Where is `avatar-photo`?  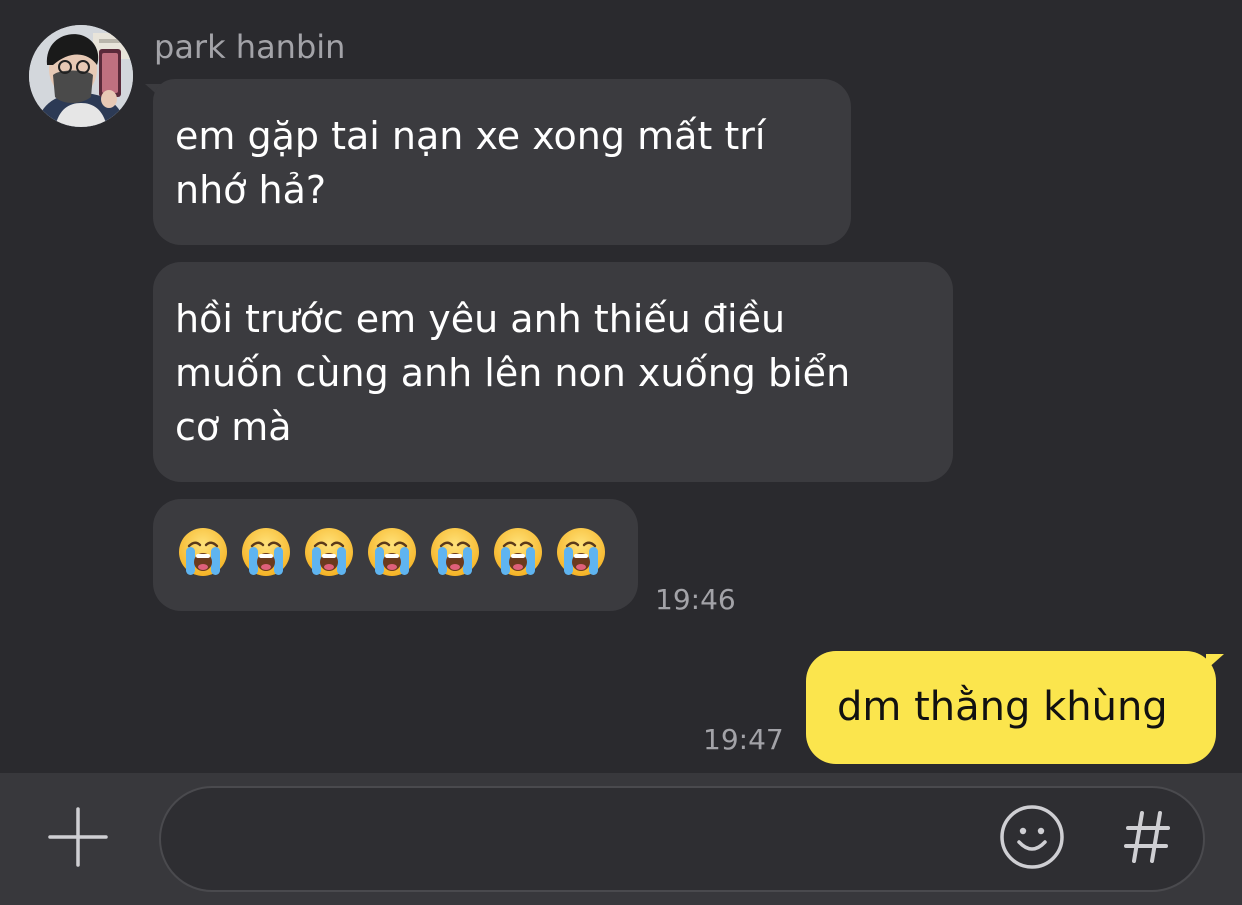 avatar-photo is located at coordinates (81, 76).